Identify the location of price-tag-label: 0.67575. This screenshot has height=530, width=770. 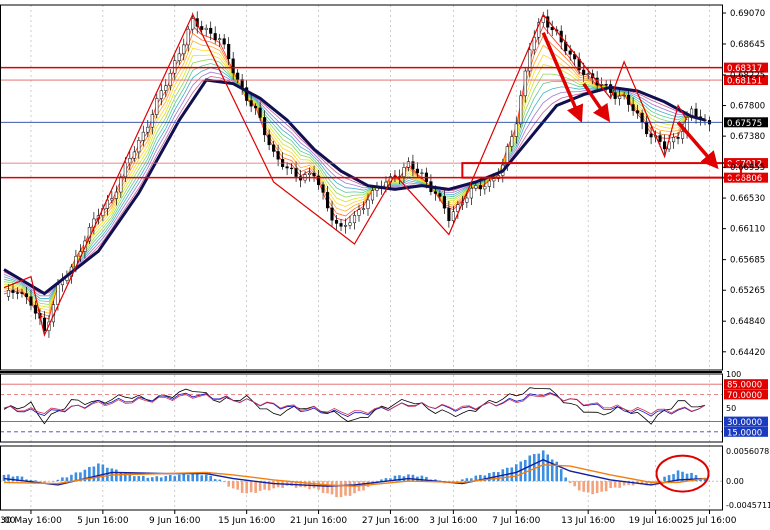
(744, 124).